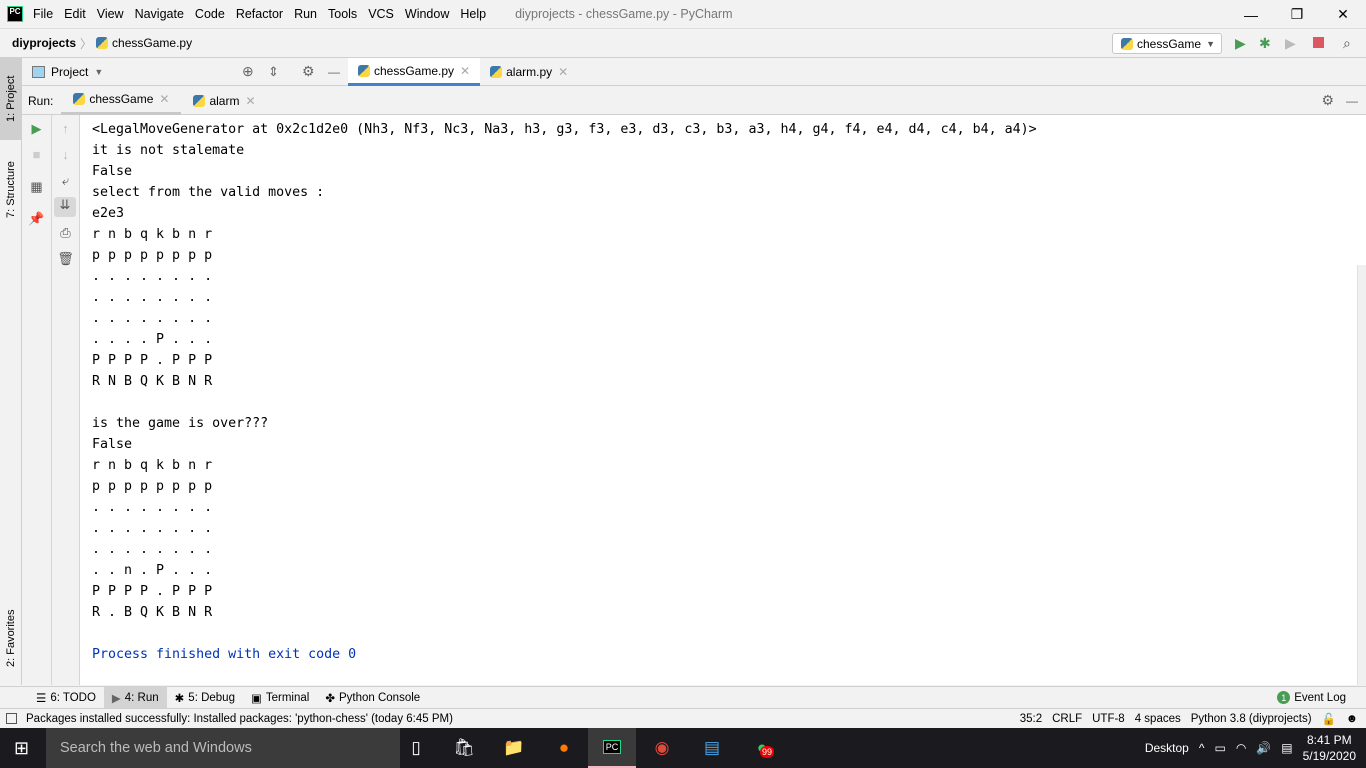  I want to click on volume-icon: 🔊, so click(1263, 748).